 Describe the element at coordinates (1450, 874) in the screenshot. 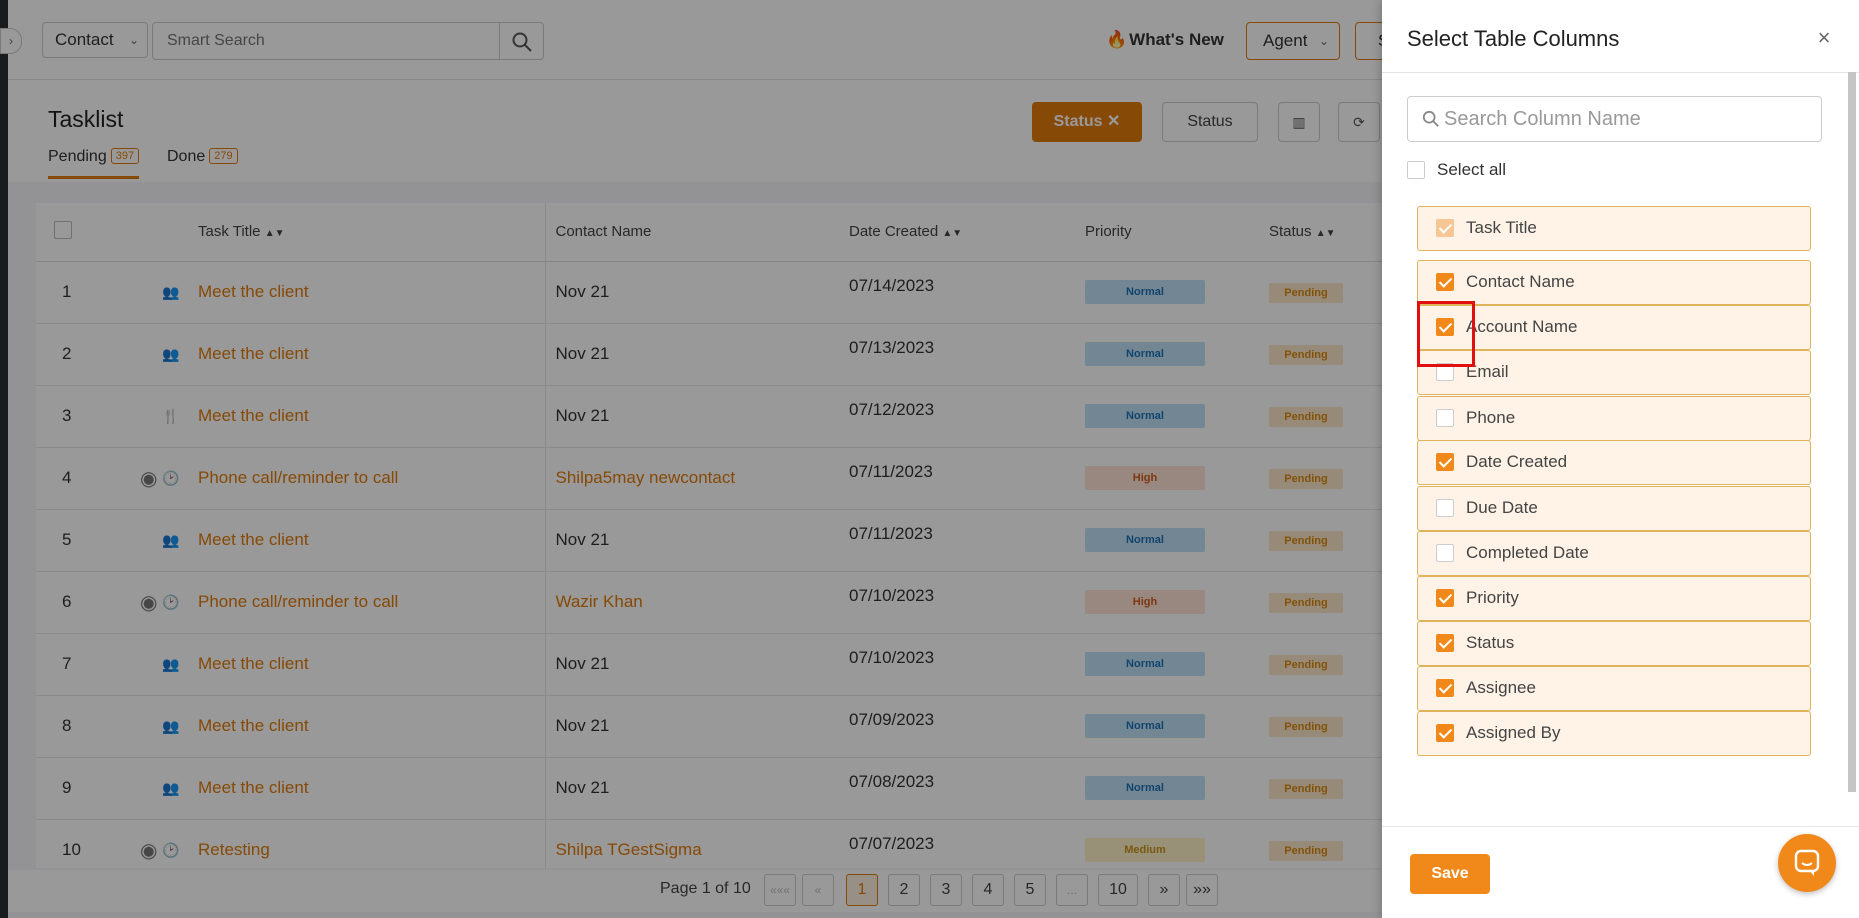

I see `save-button: Save` at that location.